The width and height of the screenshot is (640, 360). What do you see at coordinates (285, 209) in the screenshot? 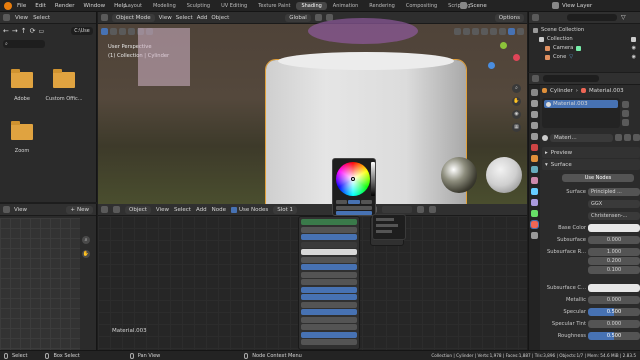
I see `slot-dropdown: Slot 1` at bounding box center [285, 209].